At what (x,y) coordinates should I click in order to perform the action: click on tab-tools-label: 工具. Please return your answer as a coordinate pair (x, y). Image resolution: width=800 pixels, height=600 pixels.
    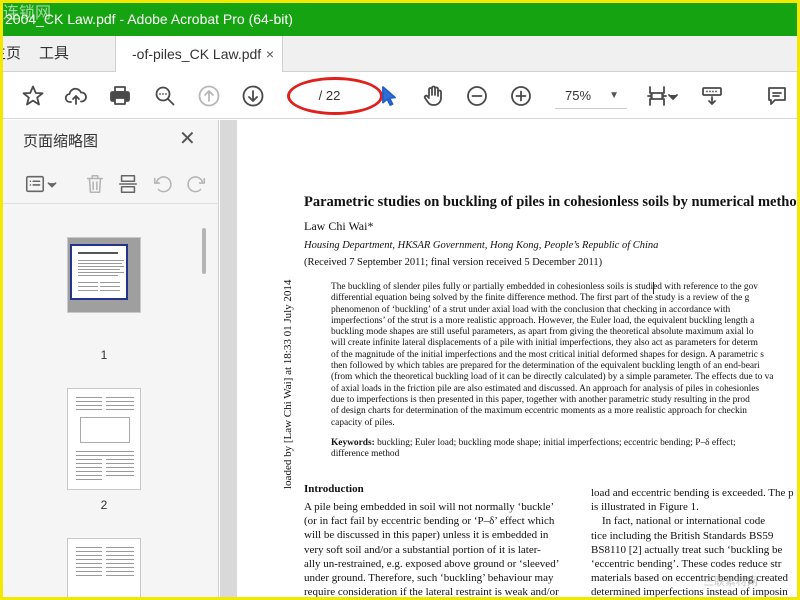
    Looking at the image, I should click on (54, 53).